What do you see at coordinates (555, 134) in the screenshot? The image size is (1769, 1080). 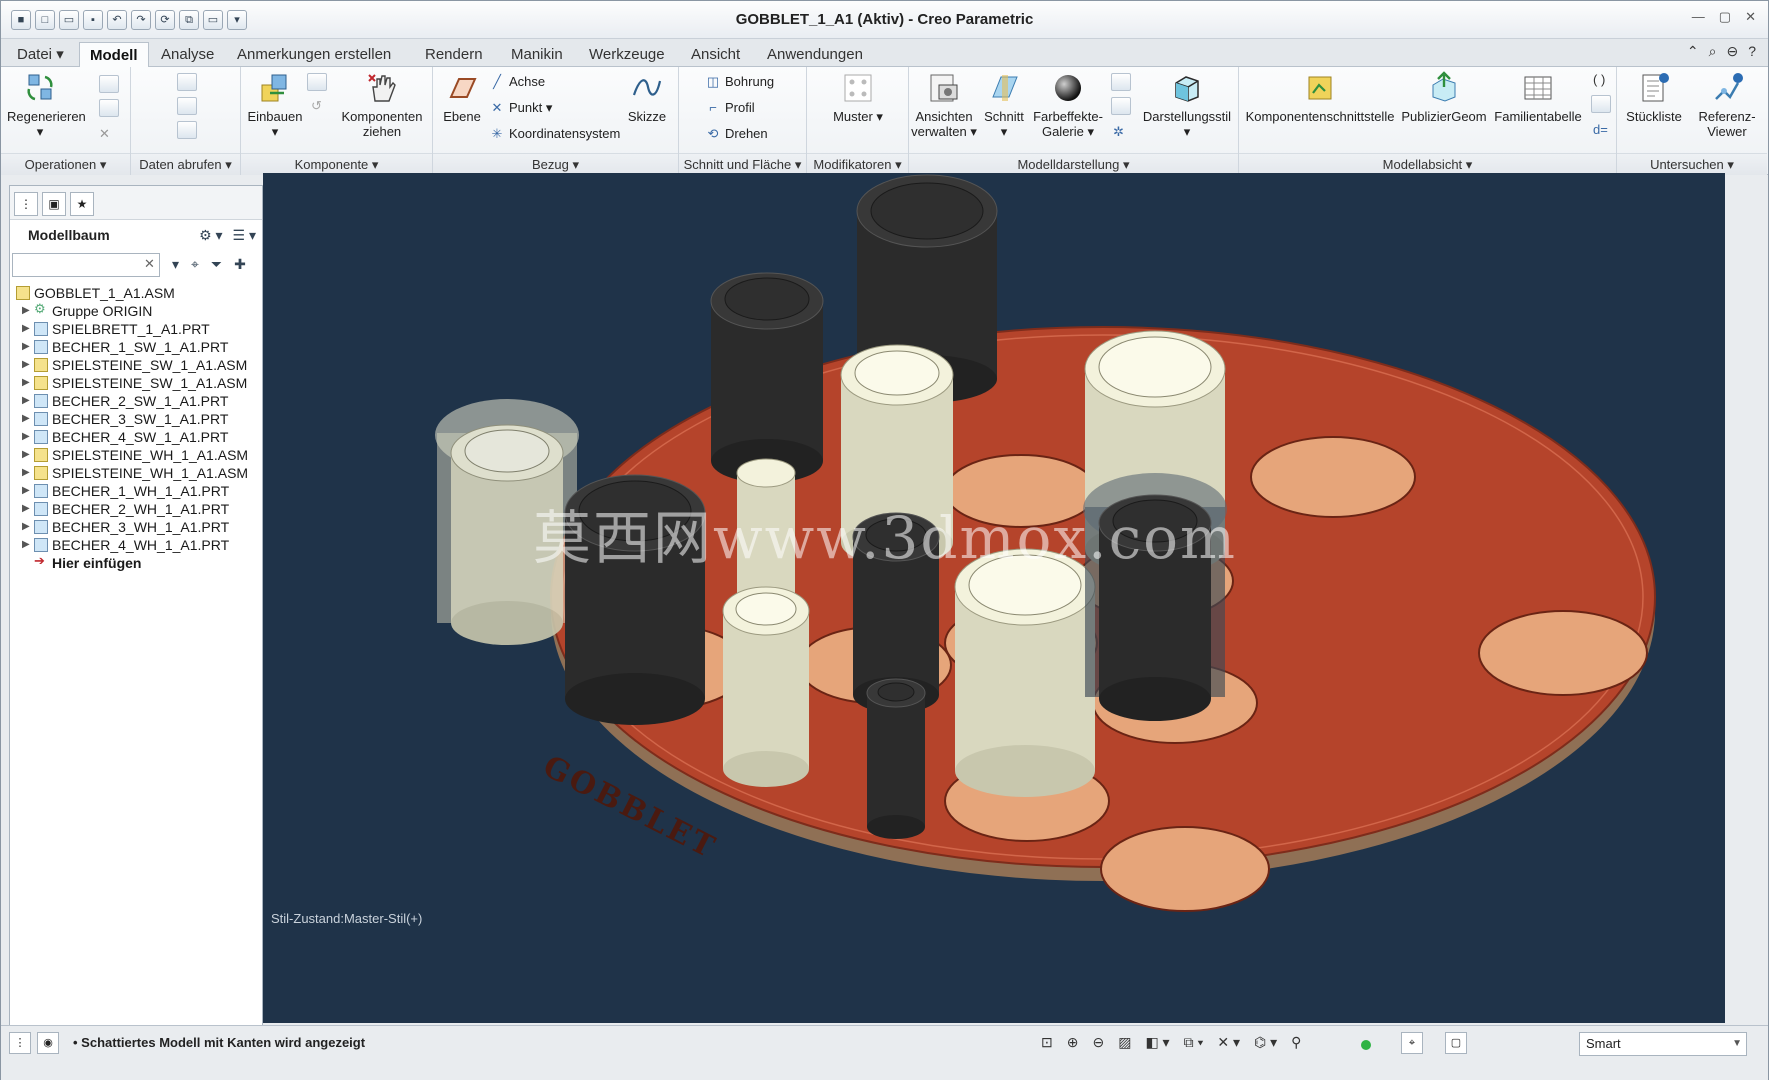 I see `koordinatensystem-button: ✳ Koordinatensystem` at bounding box center [555, 134].